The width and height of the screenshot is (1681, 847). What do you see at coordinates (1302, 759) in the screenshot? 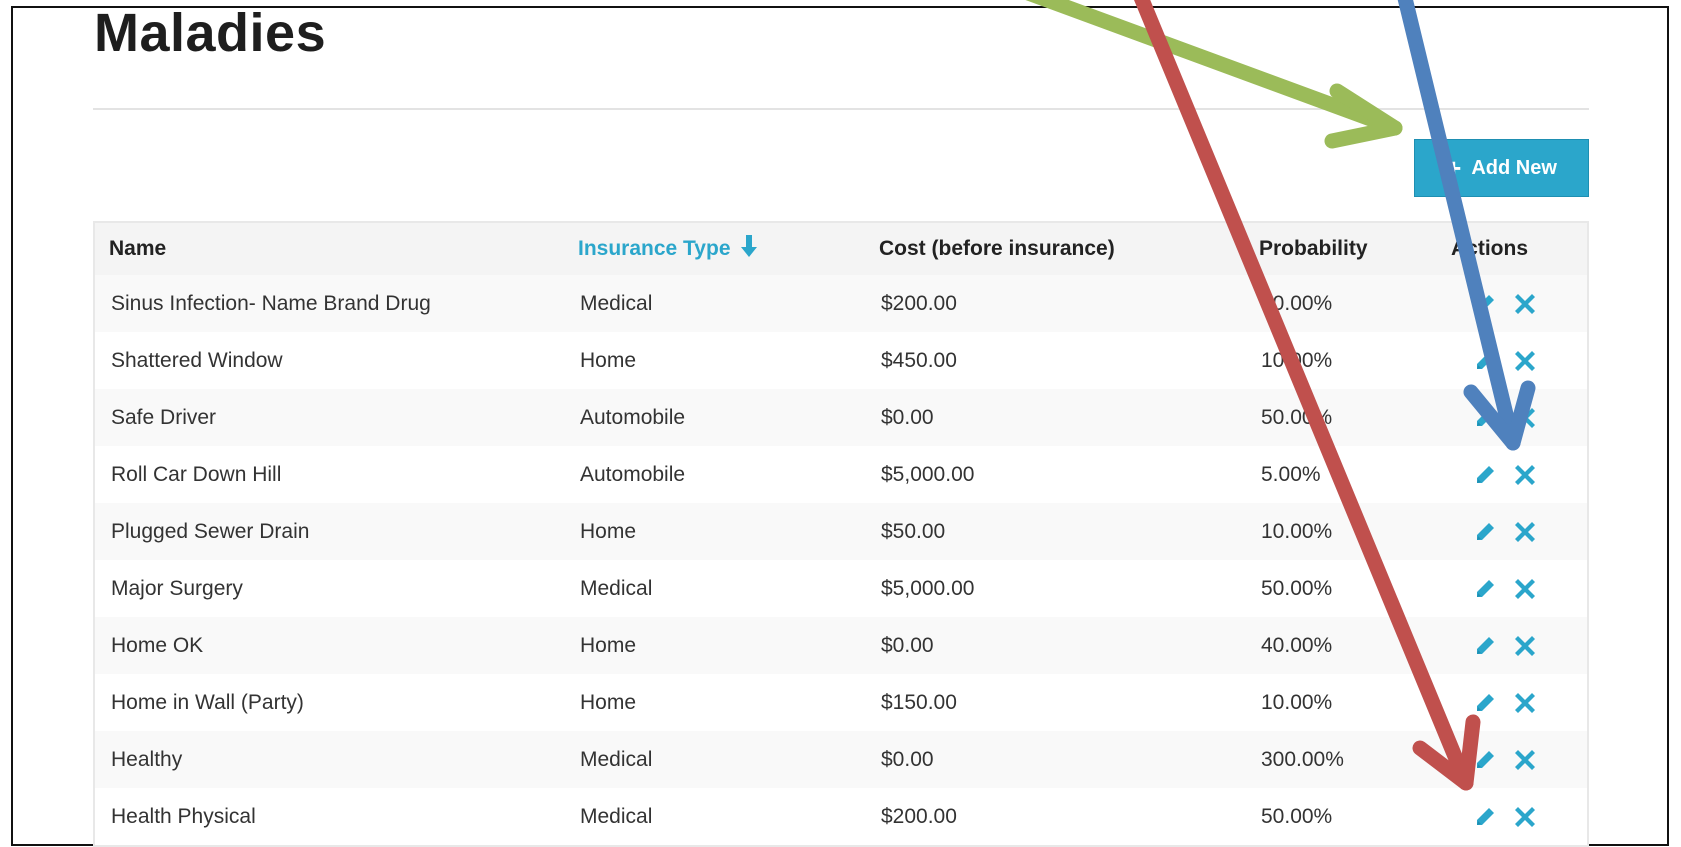
I see `cell-probability: 300.00%` at bounding box center [1302, 759].